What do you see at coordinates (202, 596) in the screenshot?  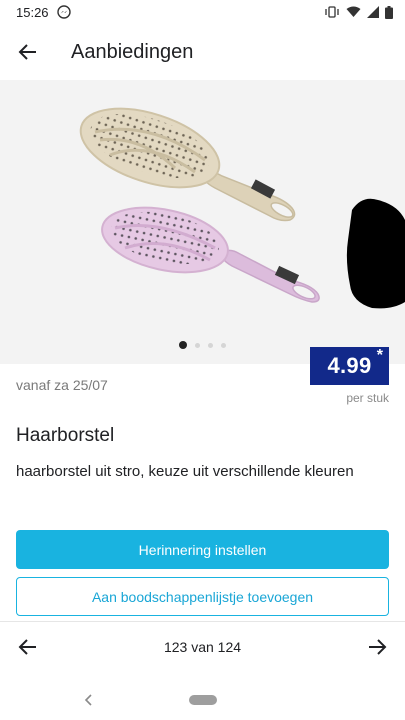 I see `add-to-shopping-list-button: Aan boodschappenlijstje toevoegen` at bounding box center [202, 596].